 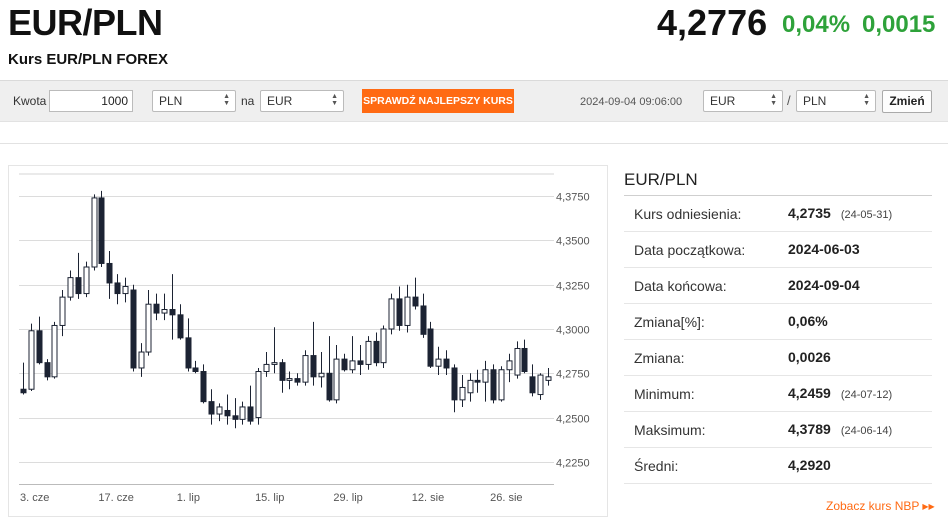 What do you see at coordinates (866, 395) in the screenshot?
I see `stats-value-date: (24-07-12)` at bounding box center [866, 395].